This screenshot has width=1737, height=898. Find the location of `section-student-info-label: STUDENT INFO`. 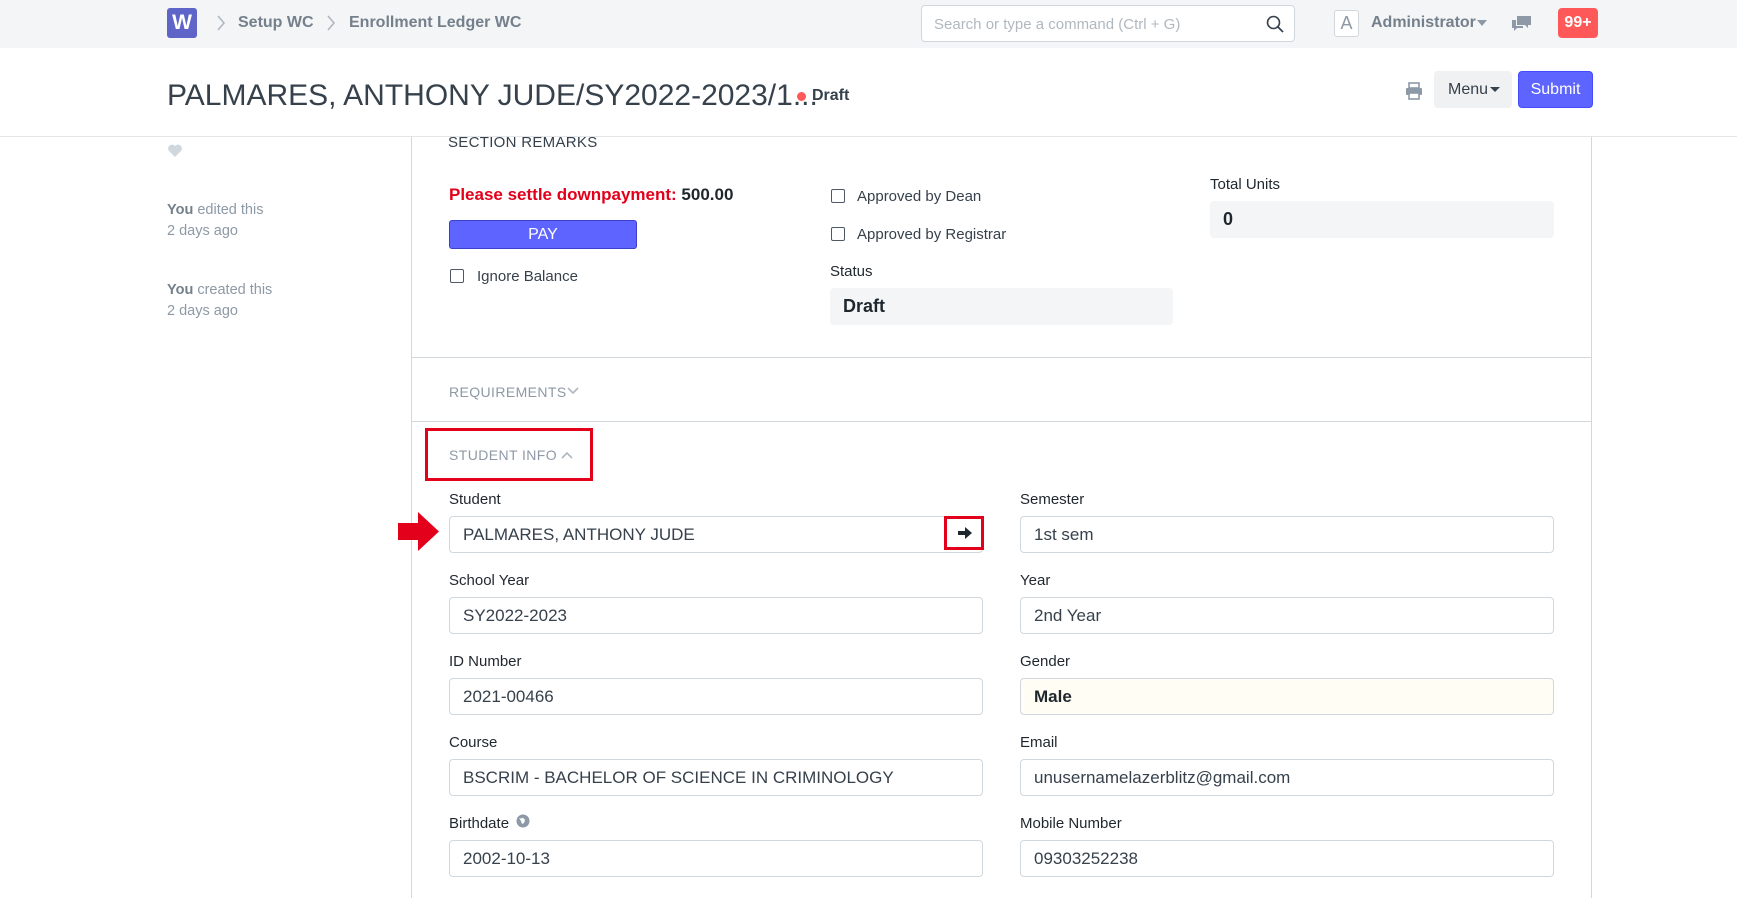

section-student-info-label: STUDENT INFO is located at coordinates (503, 455).